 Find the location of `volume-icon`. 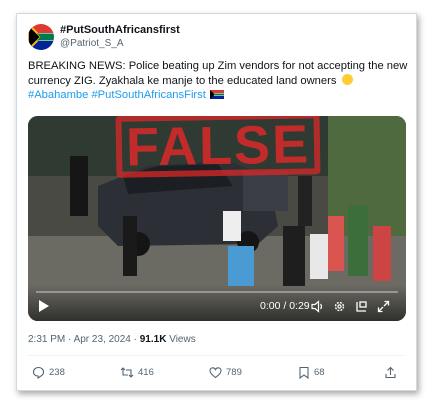

volume-icon is located at coordinates (317, 306).